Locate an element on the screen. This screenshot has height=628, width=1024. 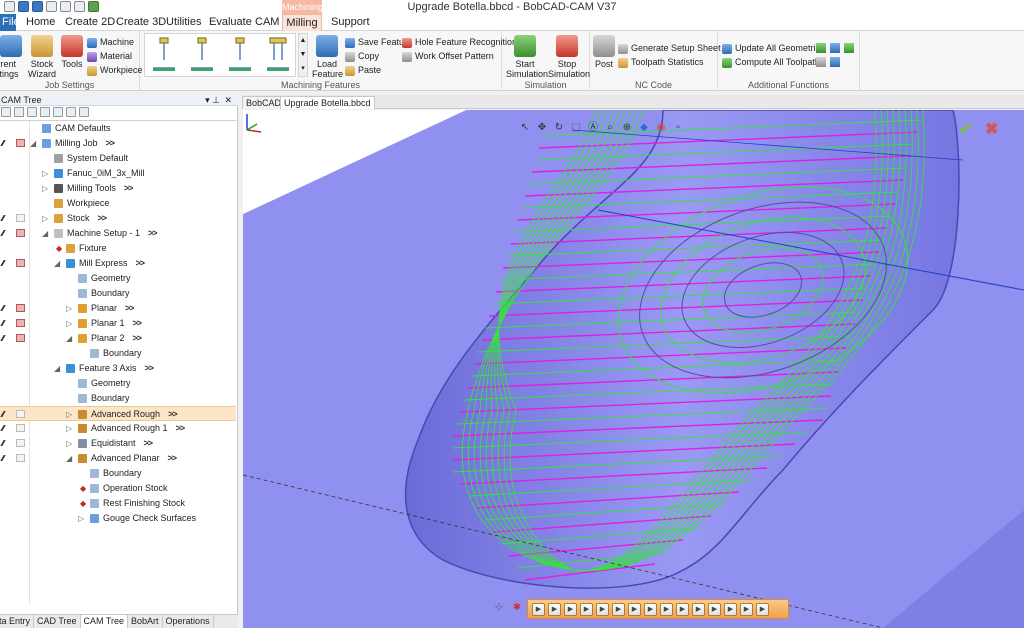
select-arrow-icon: ↖ is located at coordinates (525, 128).